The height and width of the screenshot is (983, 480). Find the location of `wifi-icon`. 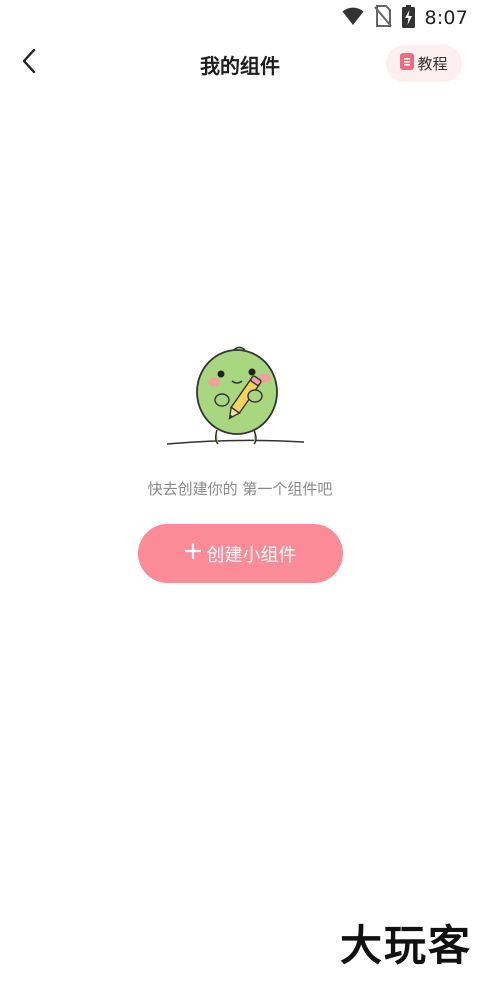

wifi-icon is located at coordinates (353, 18).